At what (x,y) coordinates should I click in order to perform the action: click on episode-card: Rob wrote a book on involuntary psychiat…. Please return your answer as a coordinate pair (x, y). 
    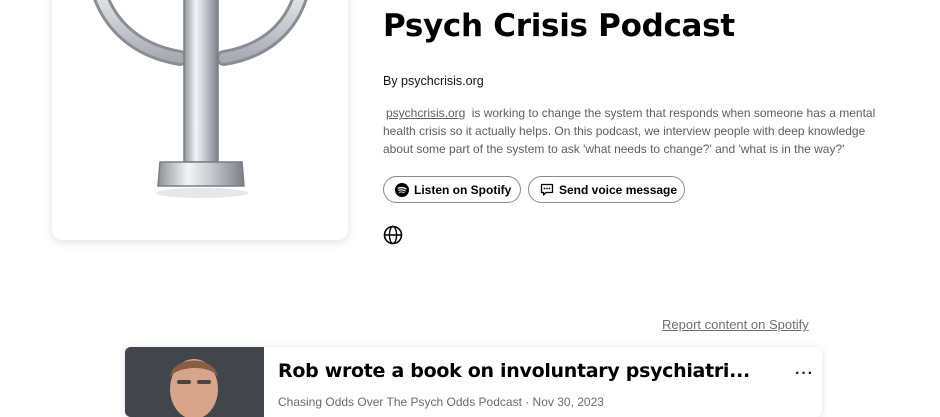
    Looking at the image, I should click on (473, 382).